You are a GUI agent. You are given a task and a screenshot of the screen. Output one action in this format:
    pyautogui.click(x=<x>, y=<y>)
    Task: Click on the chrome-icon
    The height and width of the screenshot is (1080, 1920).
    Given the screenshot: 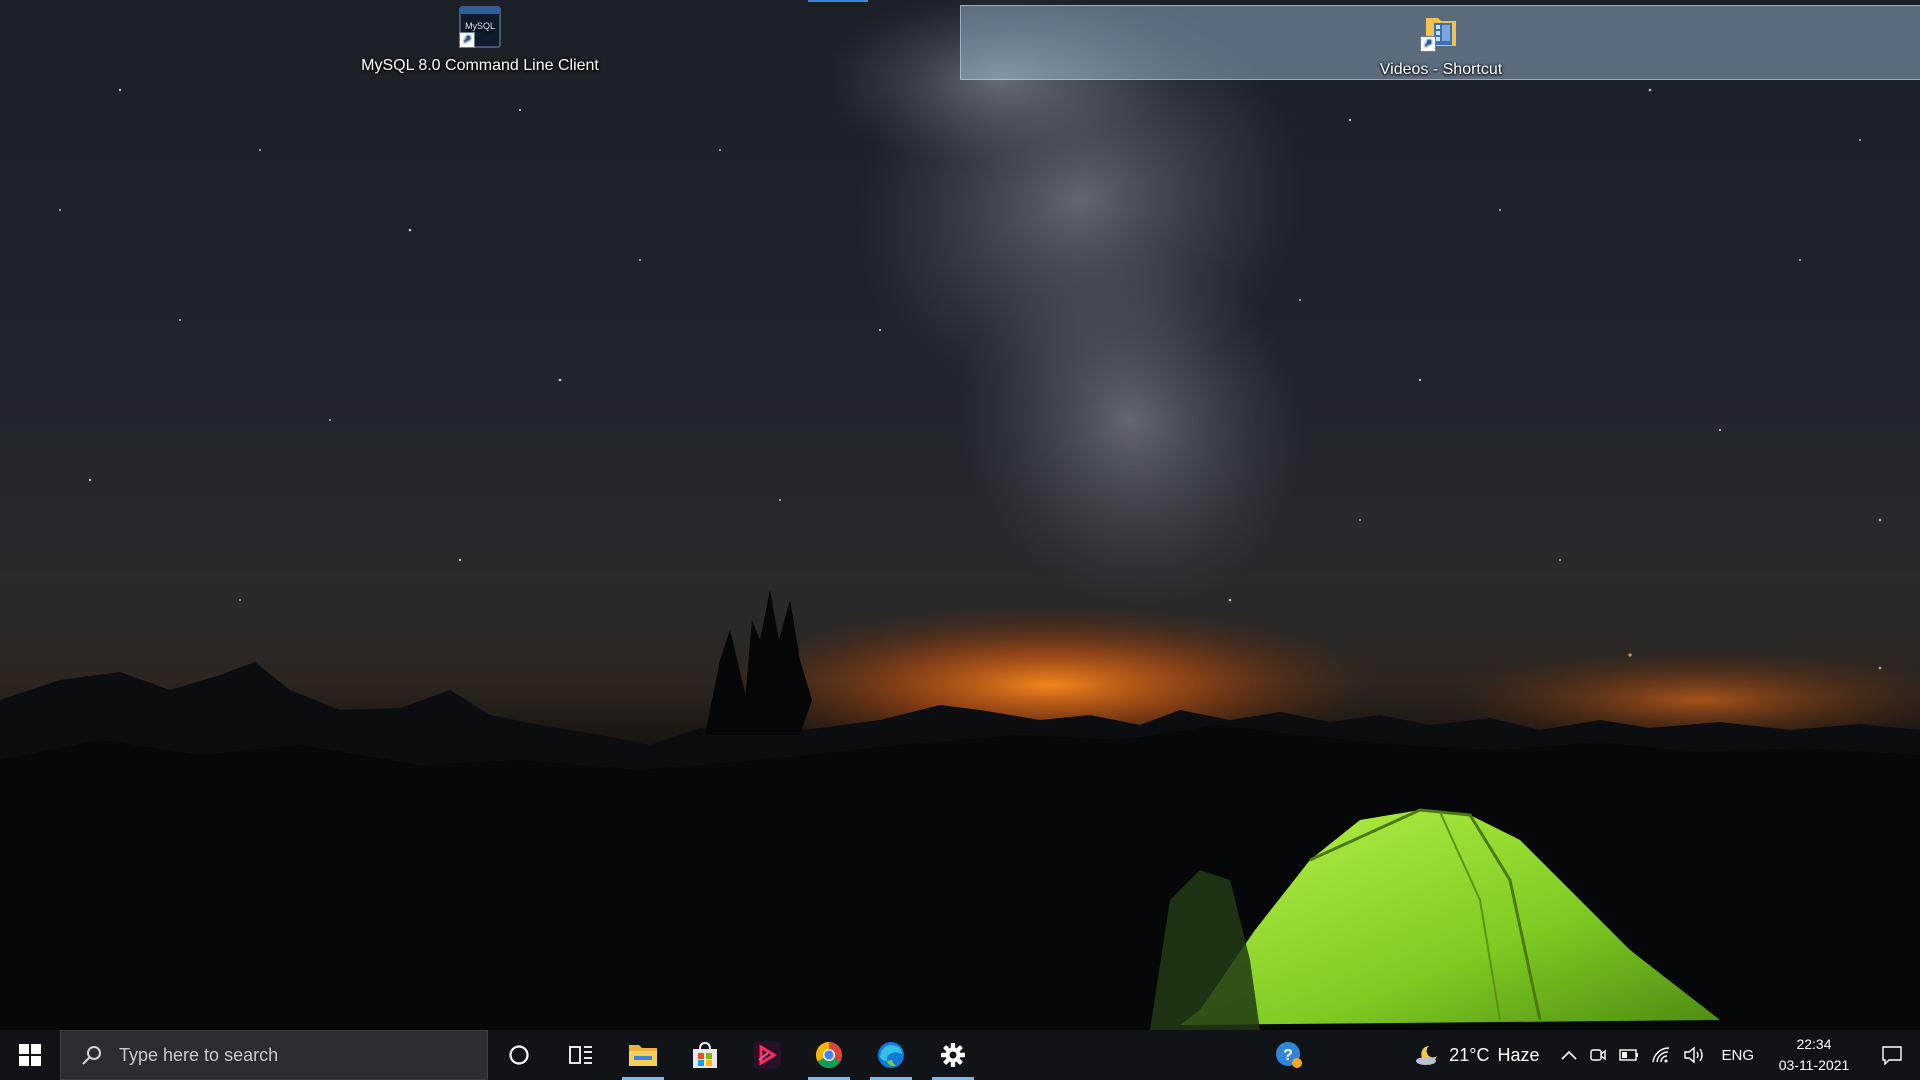 What is the action you would take?
    pyautogui.click(x=829, y=1055)
    